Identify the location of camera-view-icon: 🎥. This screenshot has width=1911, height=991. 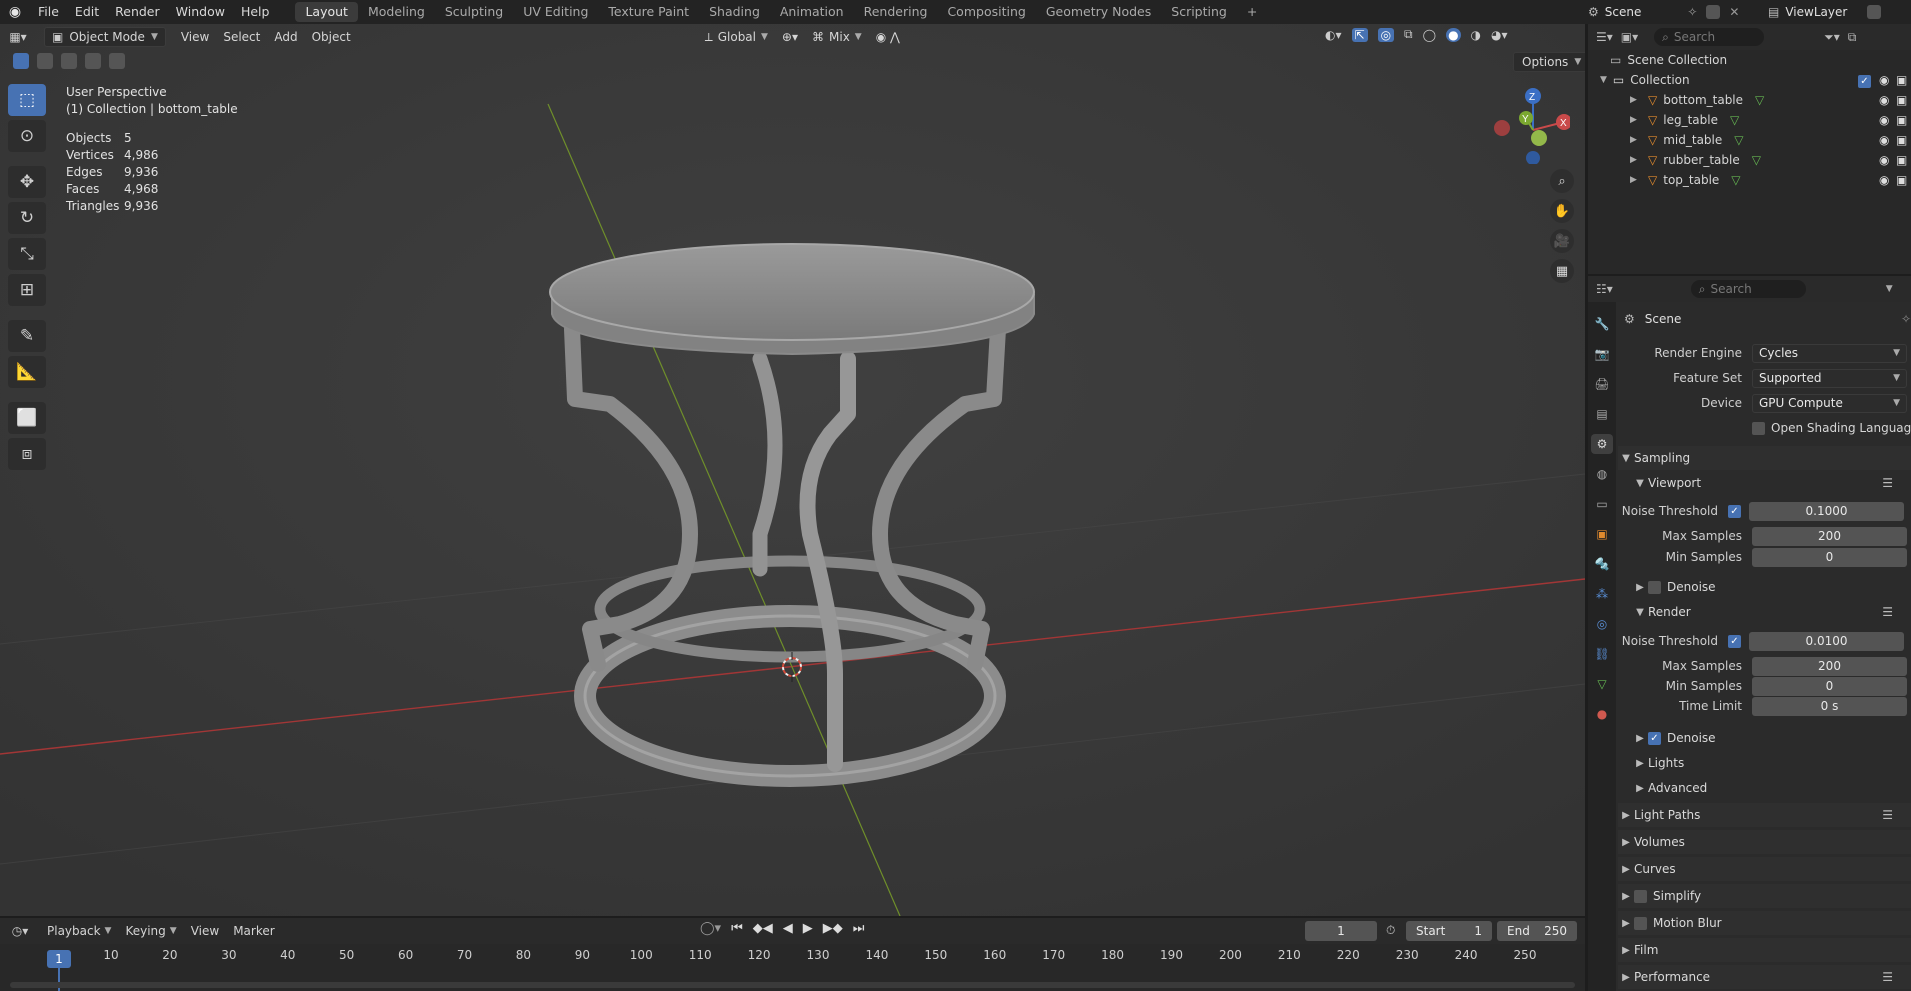
(1562, 241).